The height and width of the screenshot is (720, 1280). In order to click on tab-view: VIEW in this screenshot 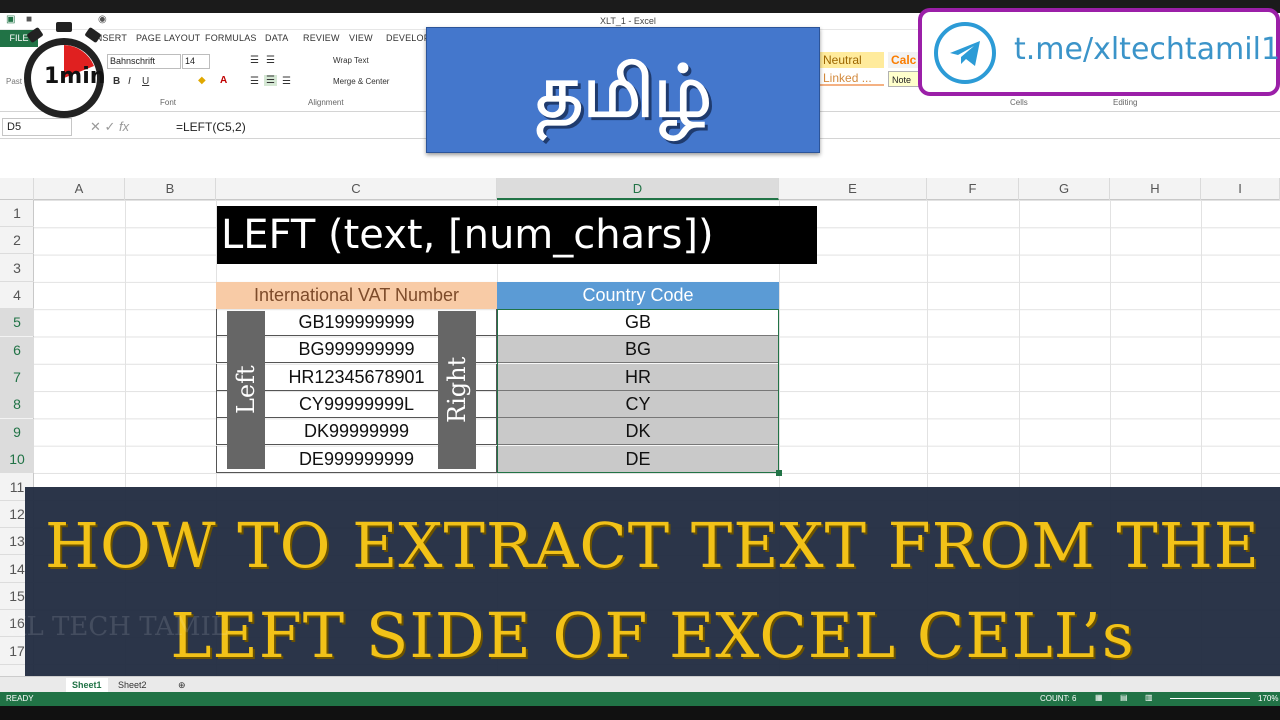, I will do `click(361, 38)`.